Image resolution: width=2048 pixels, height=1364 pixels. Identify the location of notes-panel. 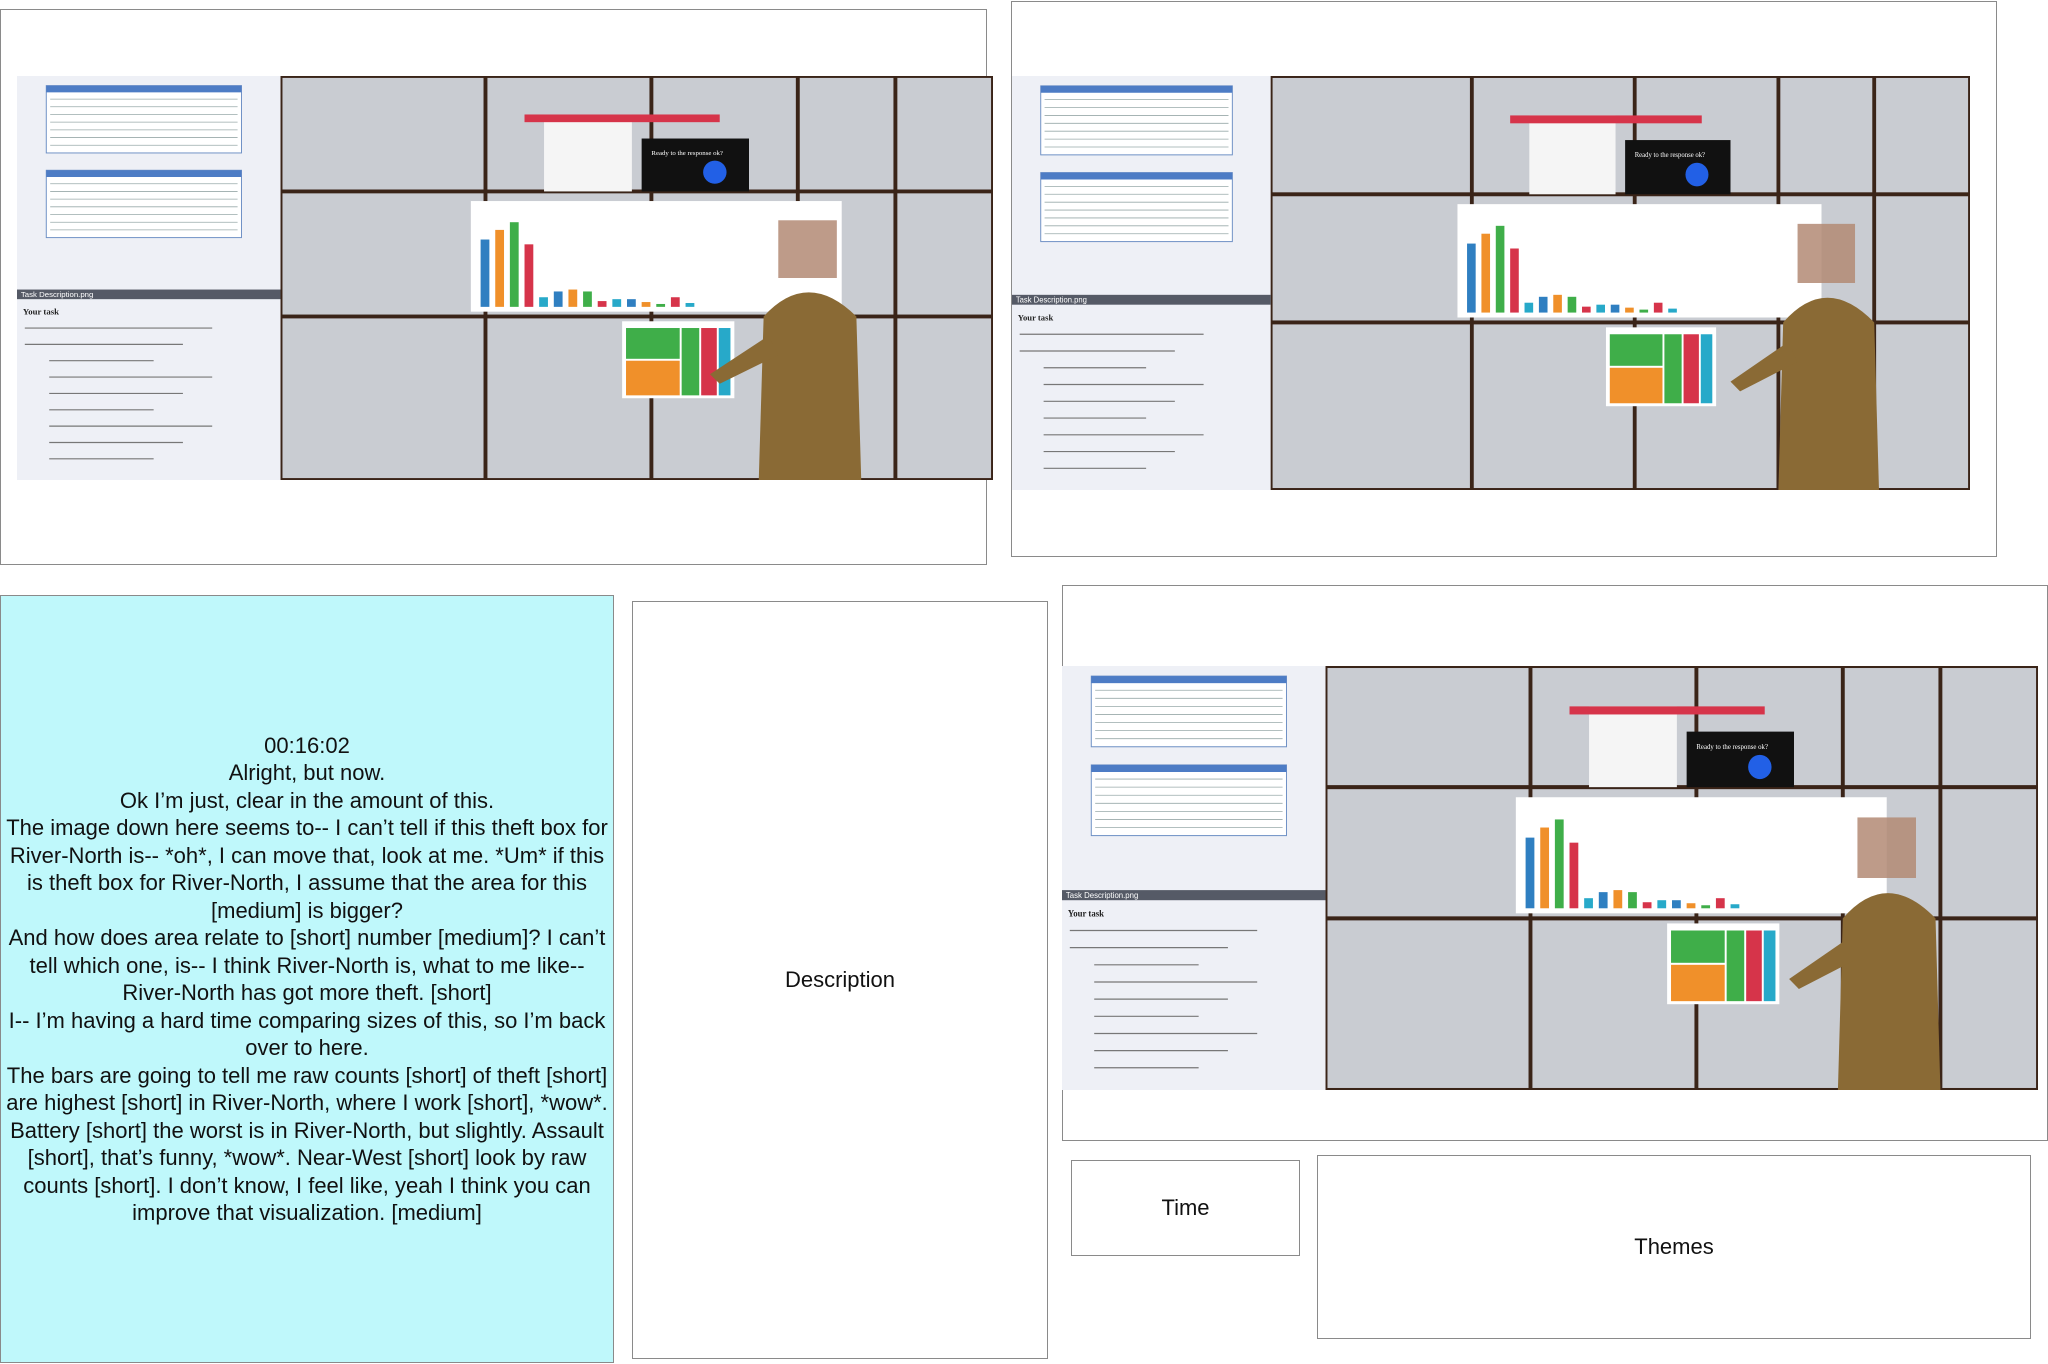
(1633, 747).